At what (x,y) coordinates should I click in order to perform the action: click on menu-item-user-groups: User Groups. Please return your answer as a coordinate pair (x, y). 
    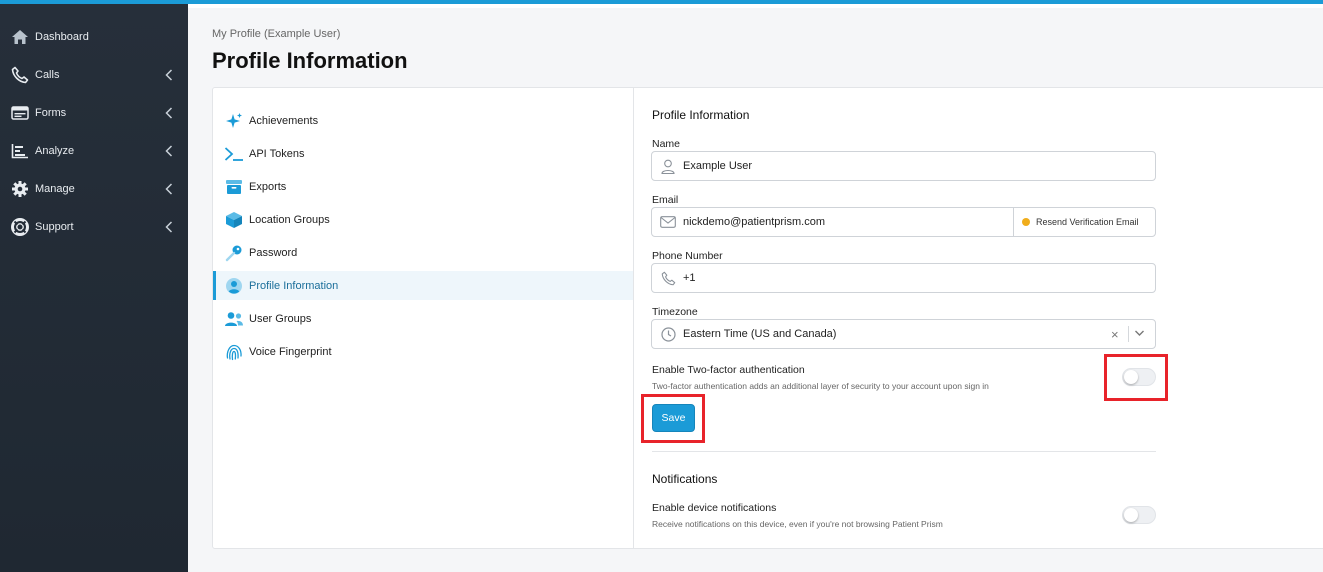
    Looking at the image, I should click on (423, 318).